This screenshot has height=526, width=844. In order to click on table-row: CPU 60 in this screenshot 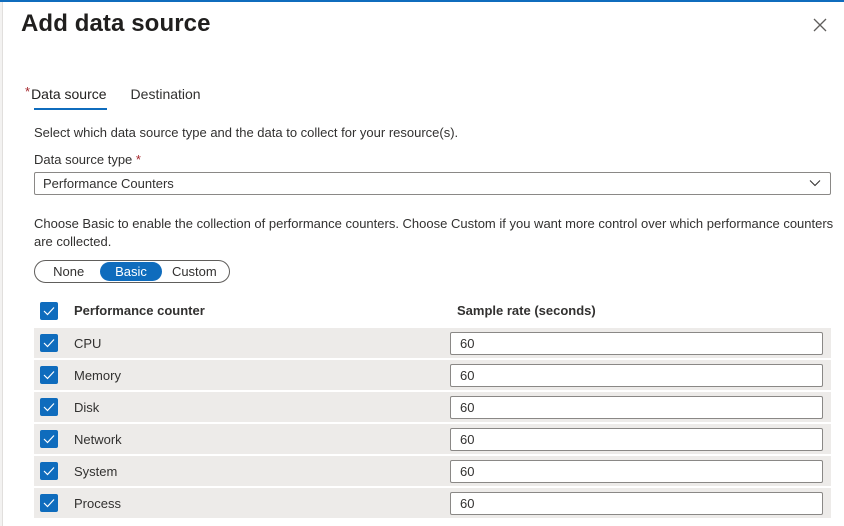, I will do `click(432, 342)`.